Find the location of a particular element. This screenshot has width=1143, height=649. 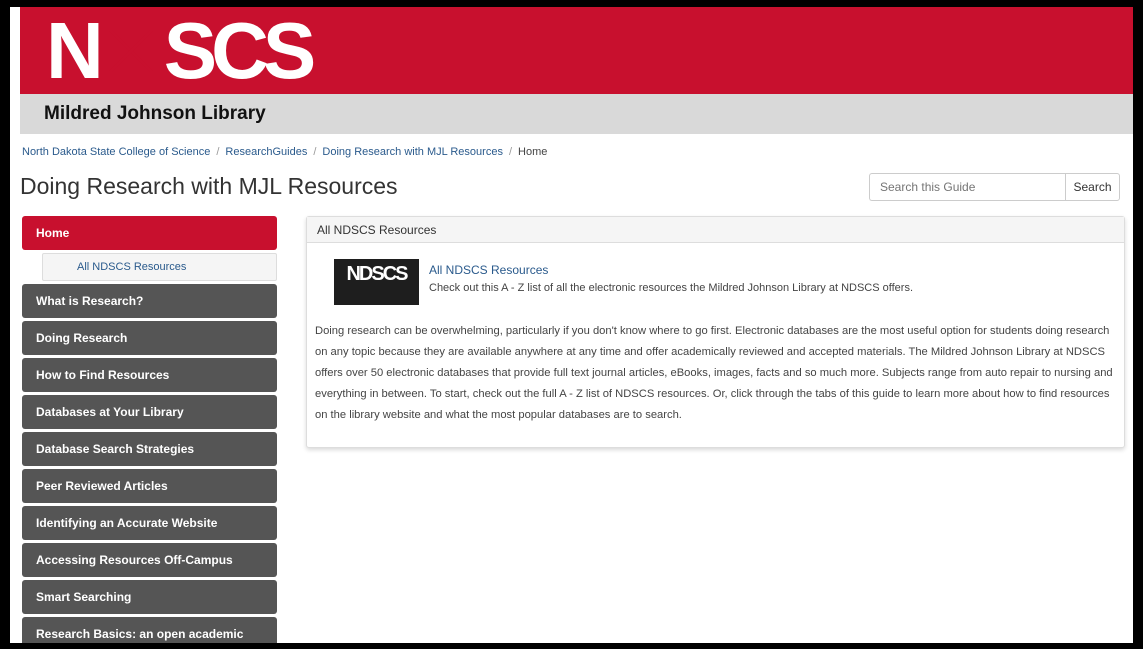

tab-home: Home is located at coordinates (149, 233).